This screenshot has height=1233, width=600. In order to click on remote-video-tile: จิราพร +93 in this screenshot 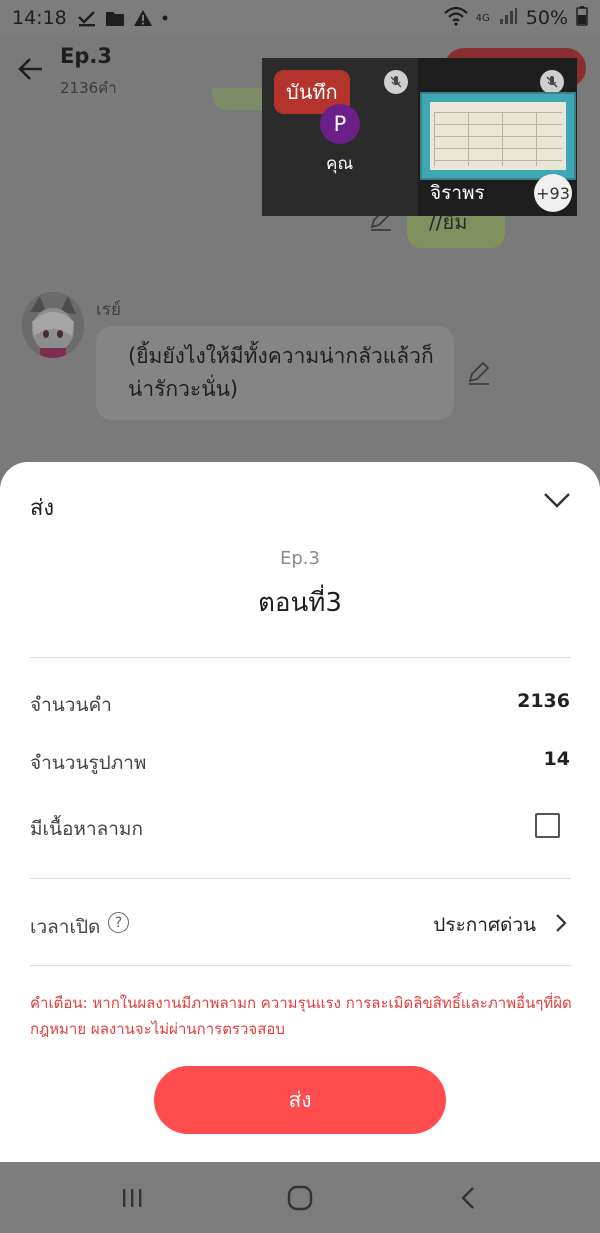, I will do `click(497, 137)`.